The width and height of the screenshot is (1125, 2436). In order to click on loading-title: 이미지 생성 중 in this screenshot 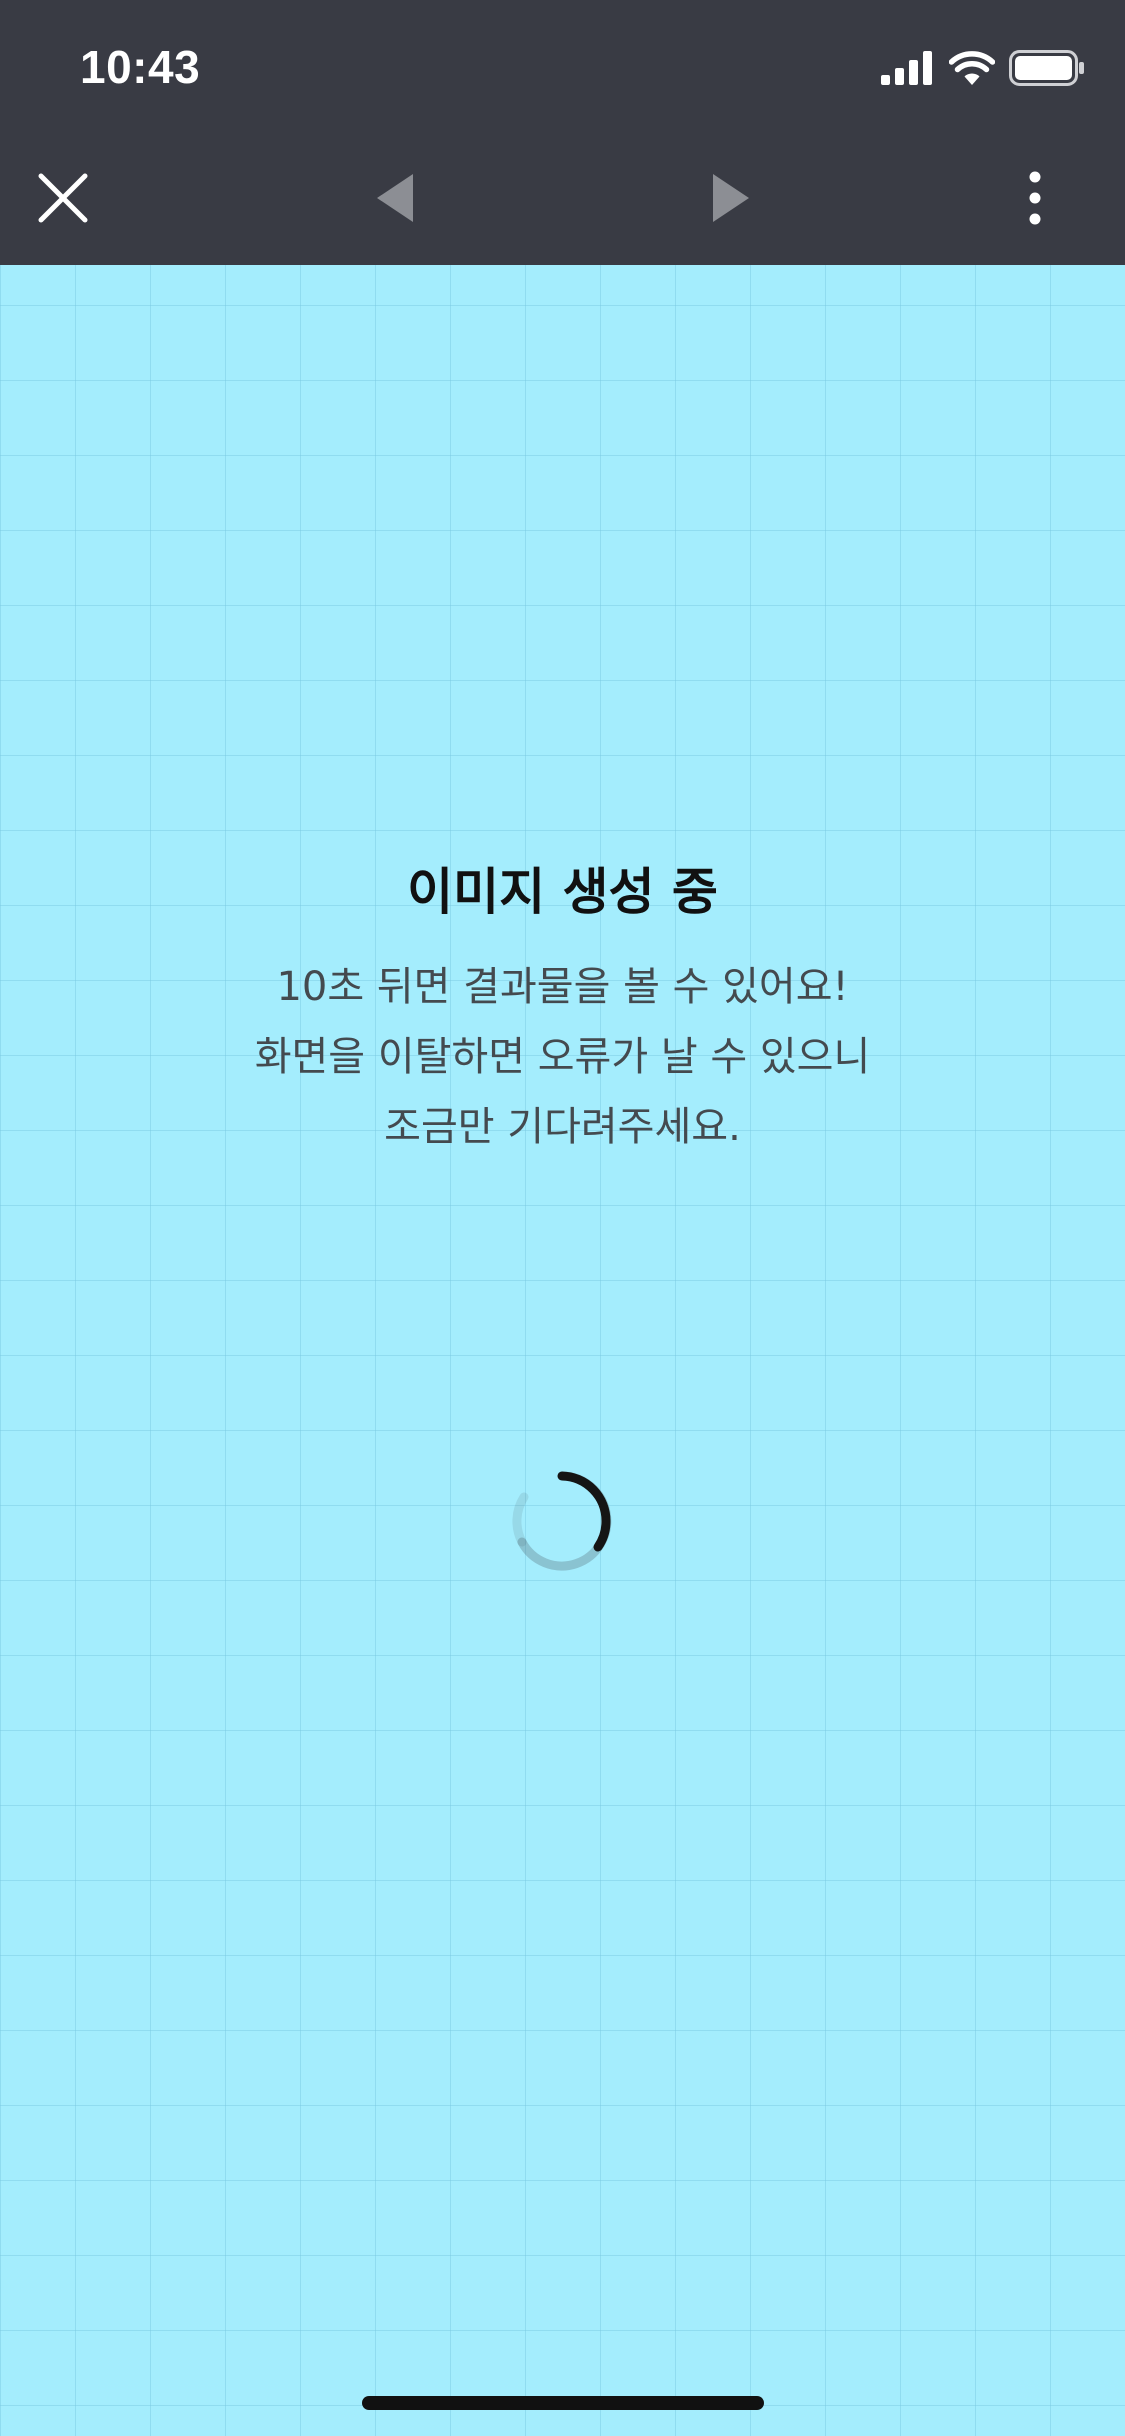, I will do `click(562, 892)`.